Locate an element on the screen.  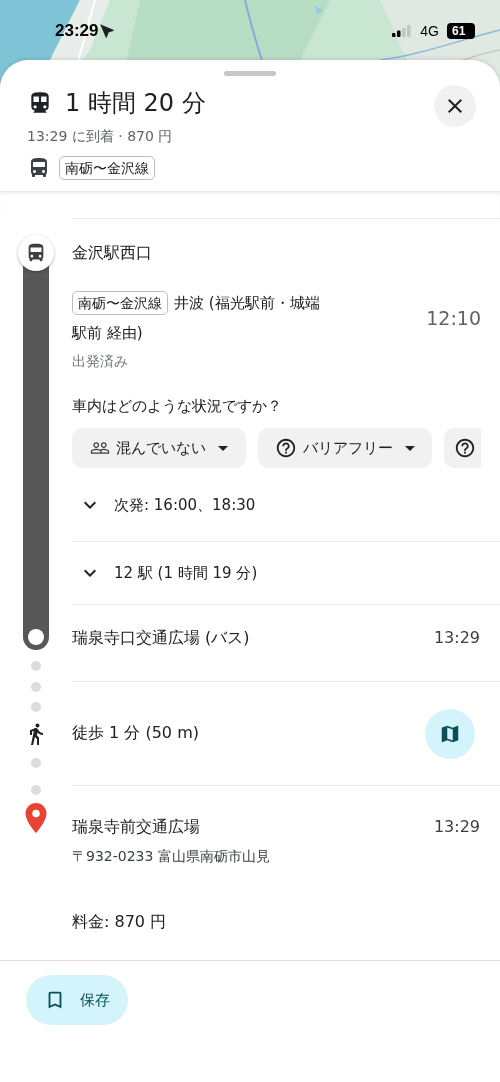
close-button is located at coordinates (455, 106).